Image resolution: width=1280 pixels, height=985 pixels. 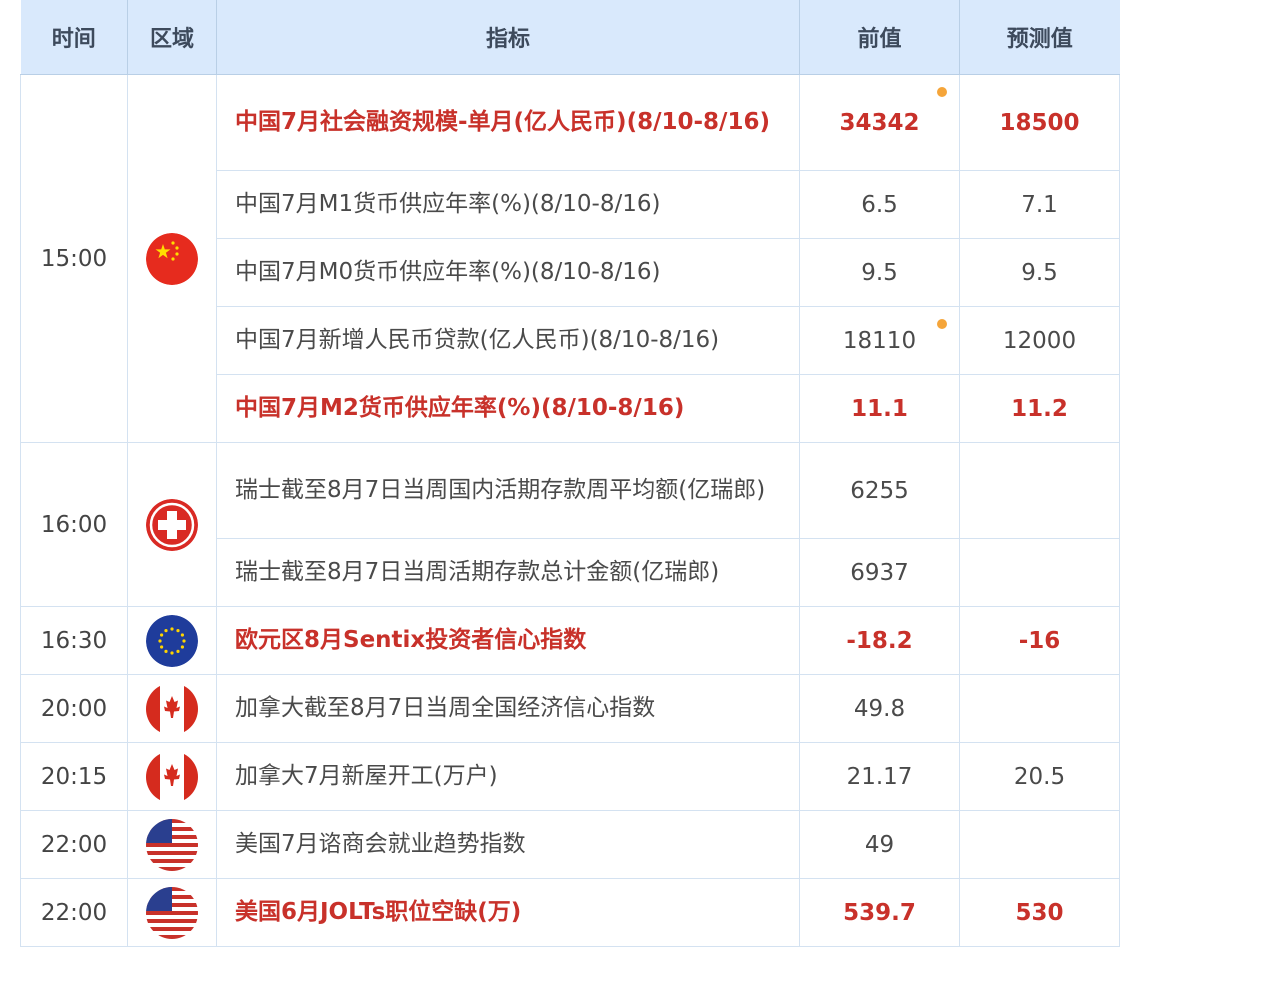 I want to click on header-forecast: 预测值, so click(x=1039, y=37).